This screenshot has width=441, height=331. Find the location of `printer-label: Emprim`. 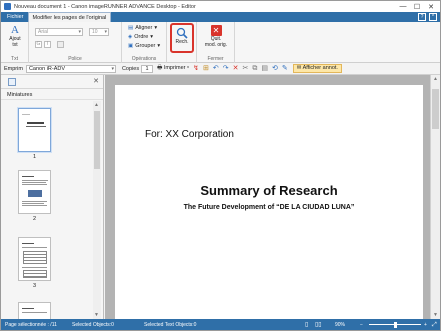

printer-label: Emprim is located at coordinates (13, 68).